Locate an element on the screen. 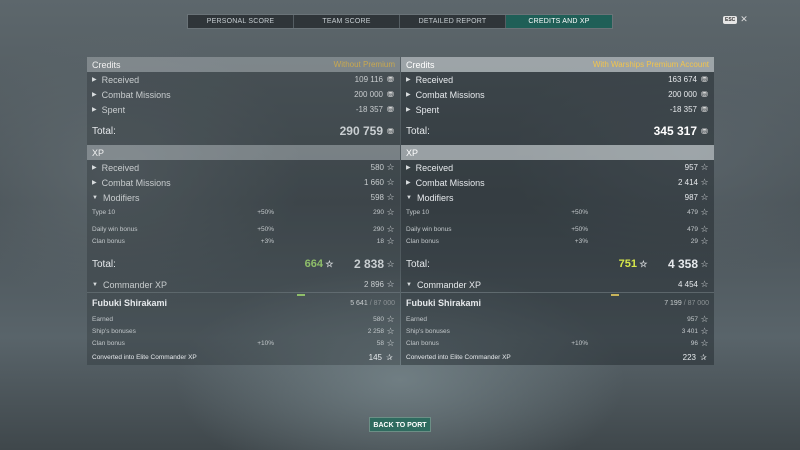  row-value: 987 is located at coordinates (691, 197).